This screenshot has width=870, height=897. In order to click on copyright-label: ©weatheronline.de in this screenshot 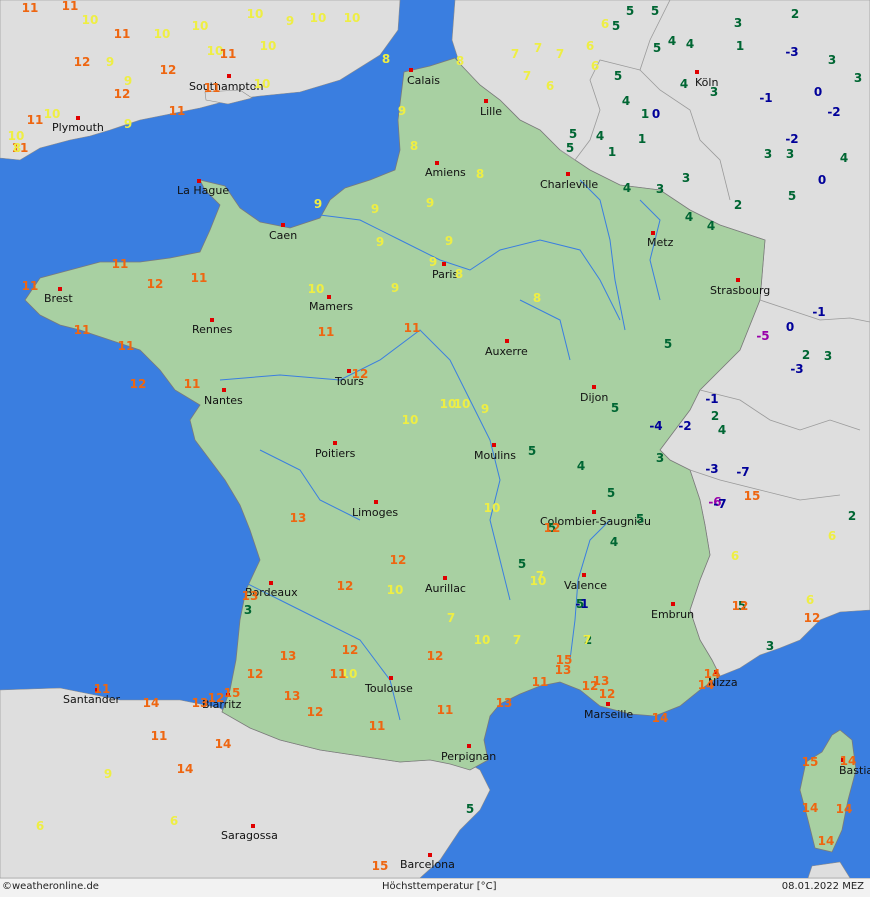, I will do `click(50, 886)`.